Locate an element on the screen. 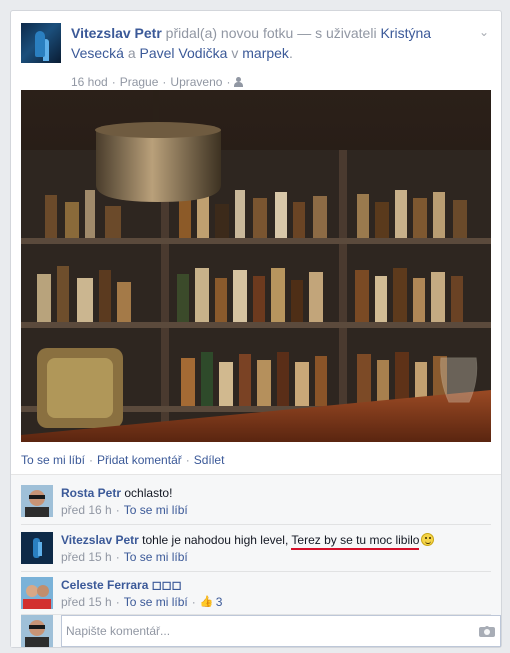 This screenshot has height=653, width=510. comment-text: tohle je nahodou high level, is located at coordinates (217, 540).